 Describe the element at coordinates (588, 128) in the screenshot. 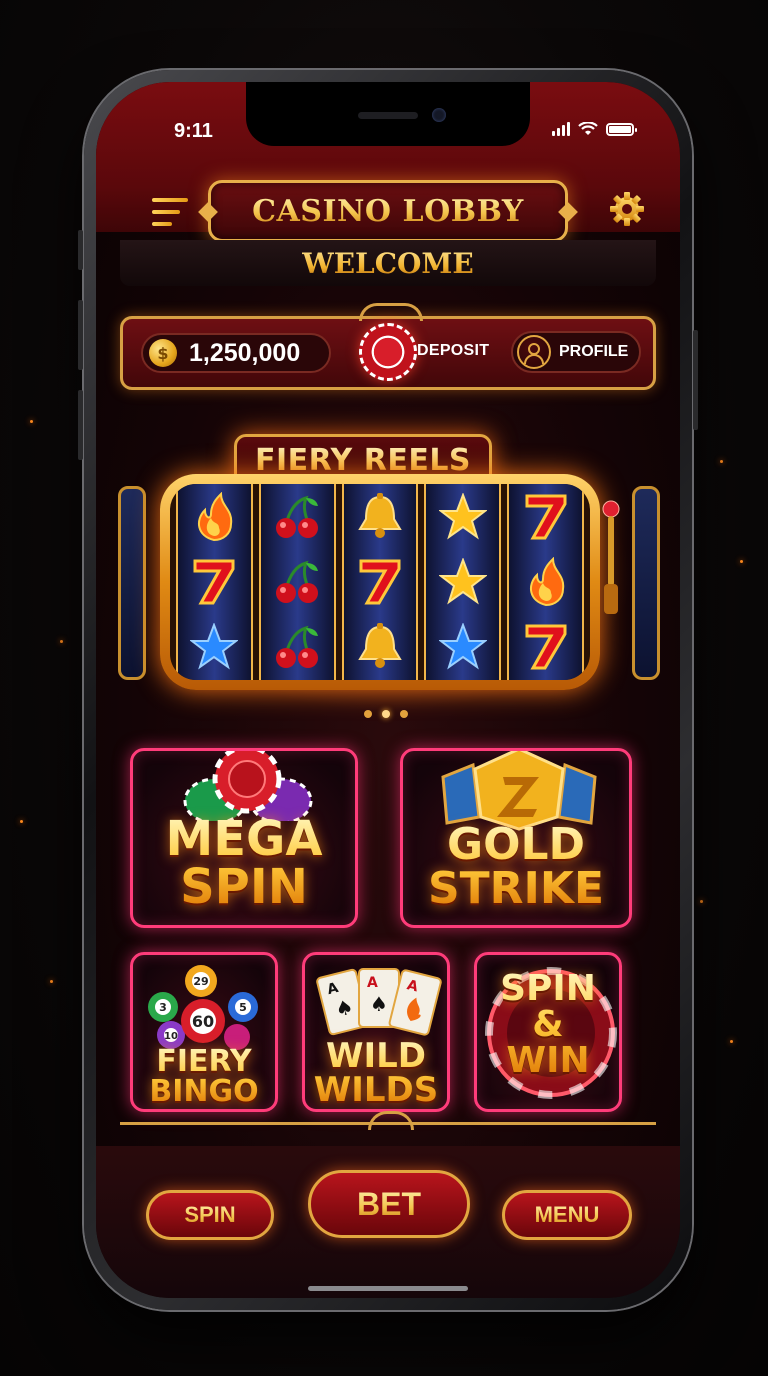

I see `wifi-icon` at that location.